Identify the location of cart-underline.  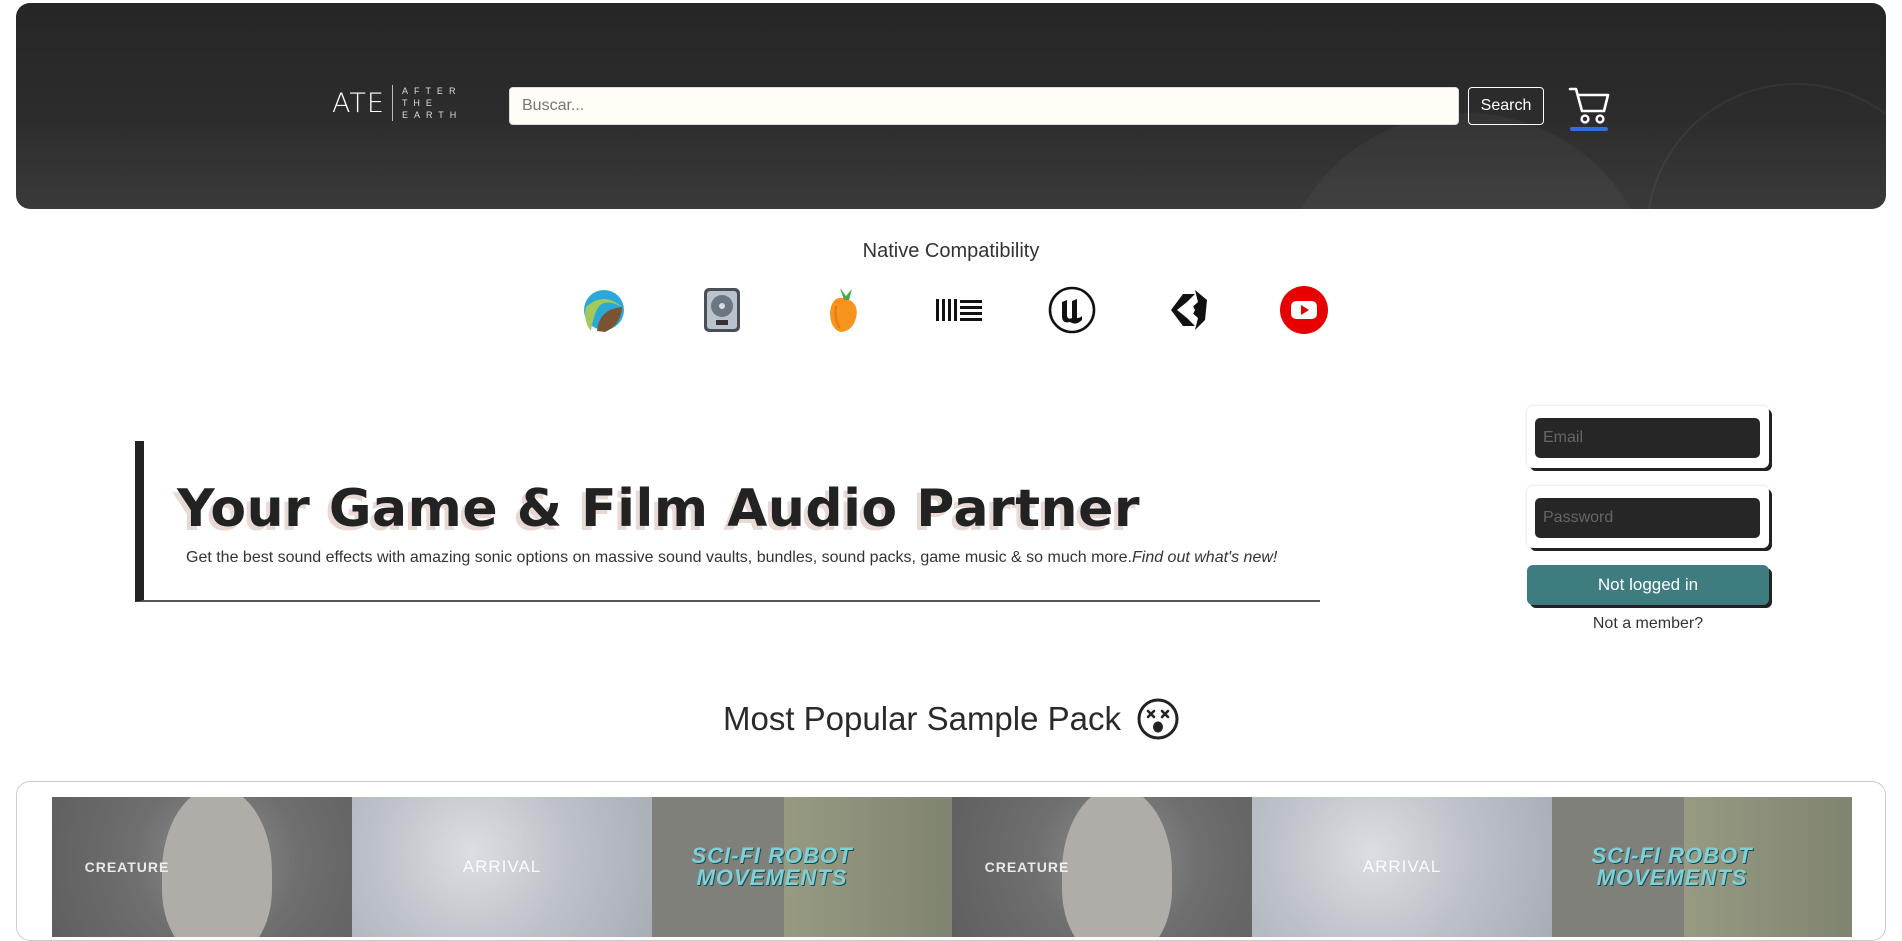
(1589, 129).